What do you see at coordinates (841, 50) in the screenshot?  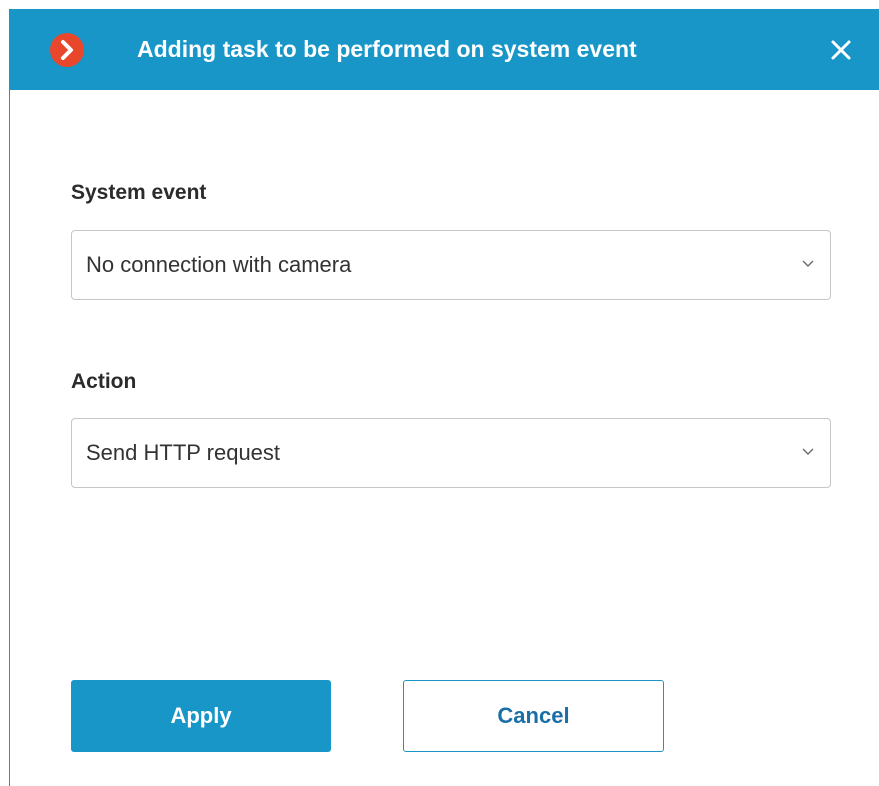 I see `close-icon` at bounding box center [841, 50].